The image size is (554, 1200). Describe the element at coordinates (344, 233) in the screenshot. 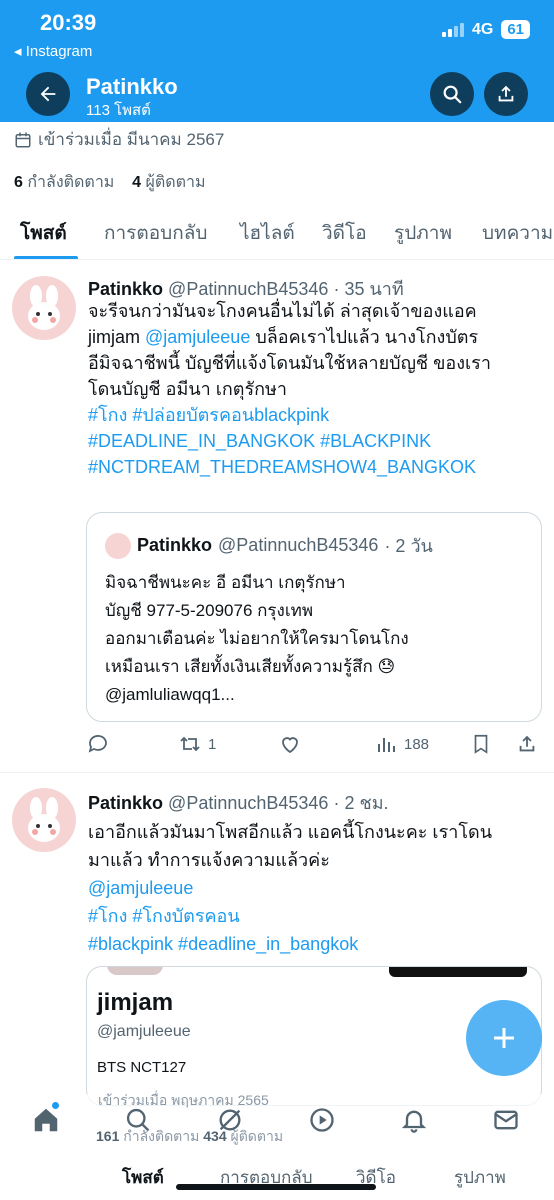

I see `tab-videos: วิดีโอ` at that location.